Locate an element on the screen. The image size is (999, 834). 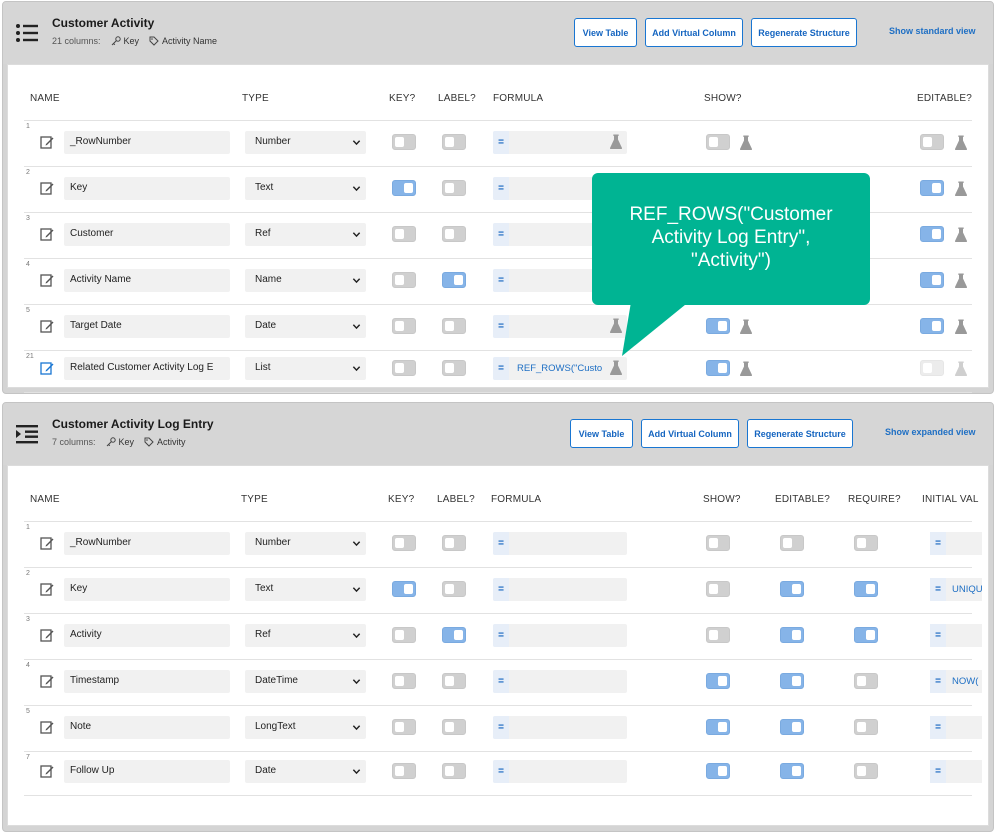
column-name-field: Follow Up is located at coordinates (147, 771).